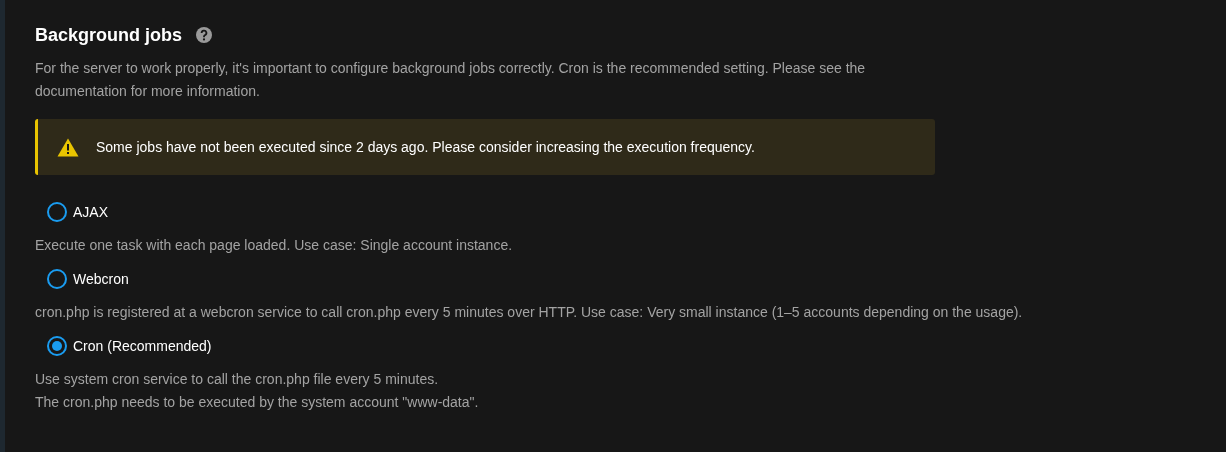 This screenshot has width=1226, height=452. I want to click on option-description: Execute one task with each page loaded. Use case: Single account instance., so click(274, 245).